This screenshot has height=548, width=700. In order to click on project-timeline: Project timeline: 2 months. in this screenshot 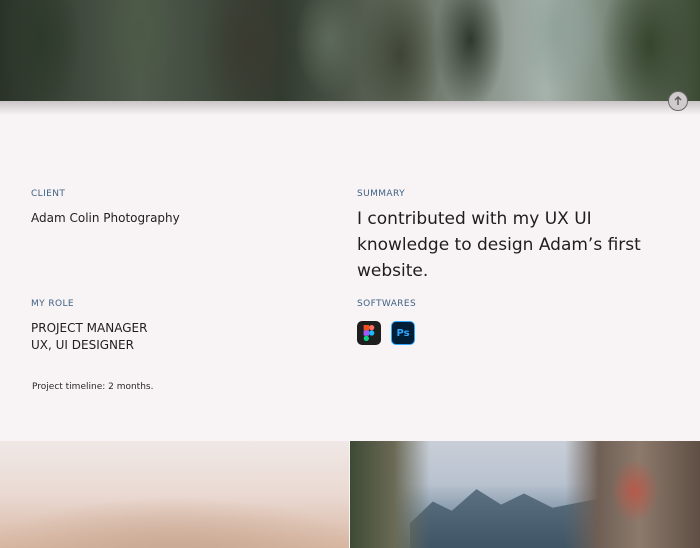, I will do `click(93, 387)`.